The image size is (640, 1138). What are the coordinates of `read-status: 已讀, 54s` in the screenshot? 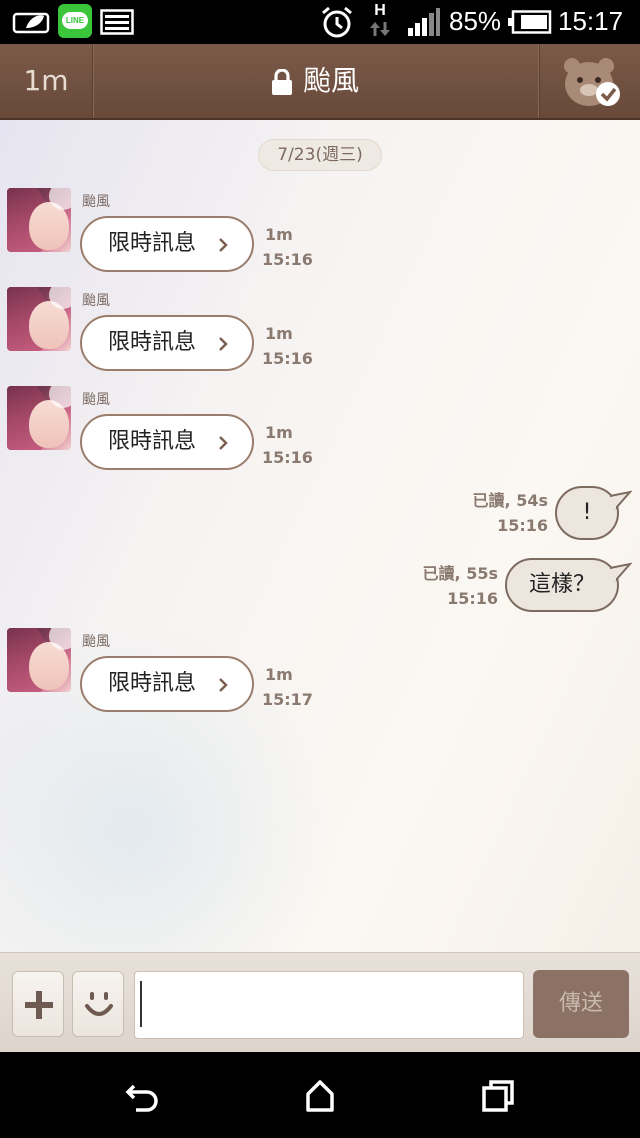 It's located at (510, 500).